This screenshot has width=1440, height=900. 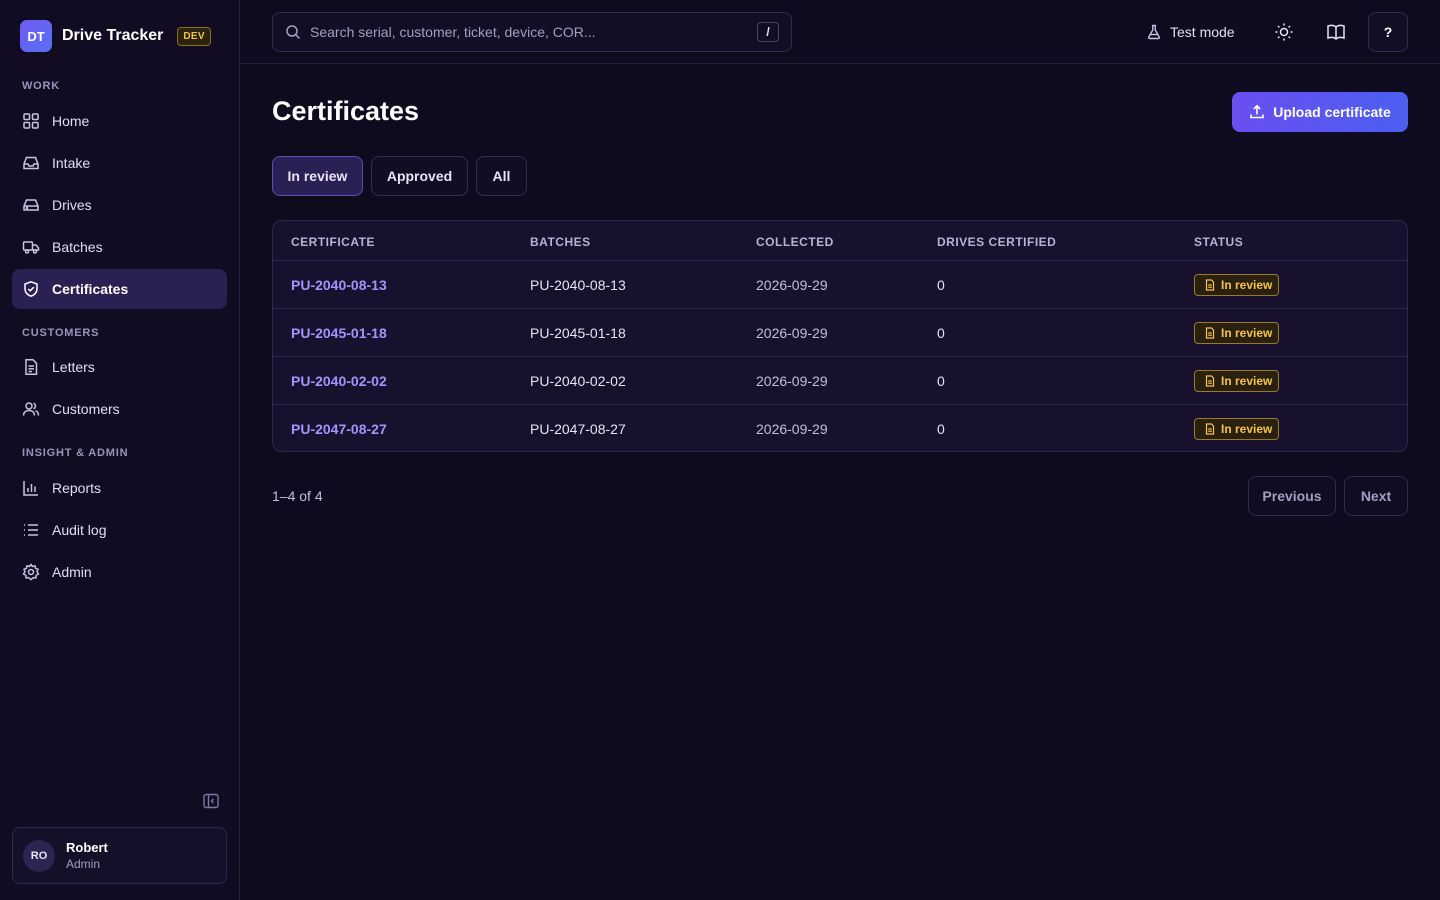 What do you see at coordinates (419, 176) in the screenshot?
I see `tab-approved: Approved` at bounding box center [419, 176].